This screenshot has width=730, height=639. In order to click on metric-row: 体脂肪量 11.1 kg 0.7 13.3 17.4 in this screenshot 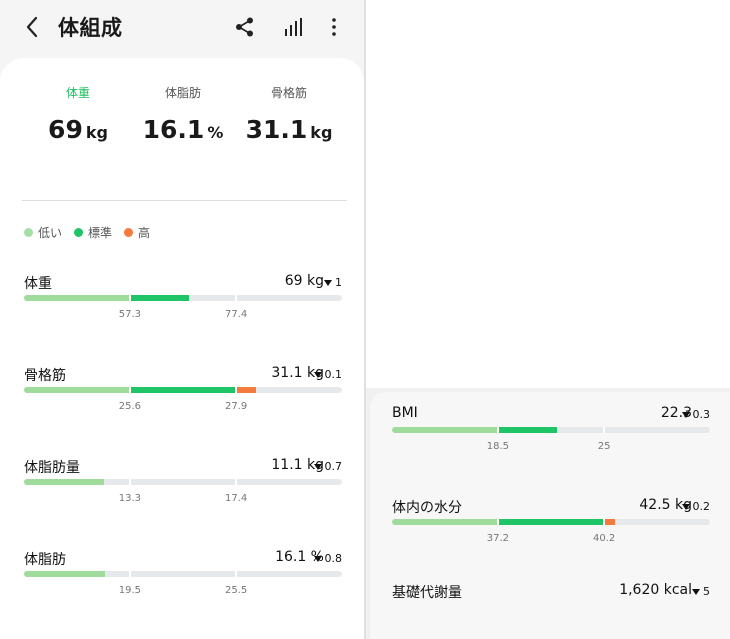, I will do `click(183, 492)`.